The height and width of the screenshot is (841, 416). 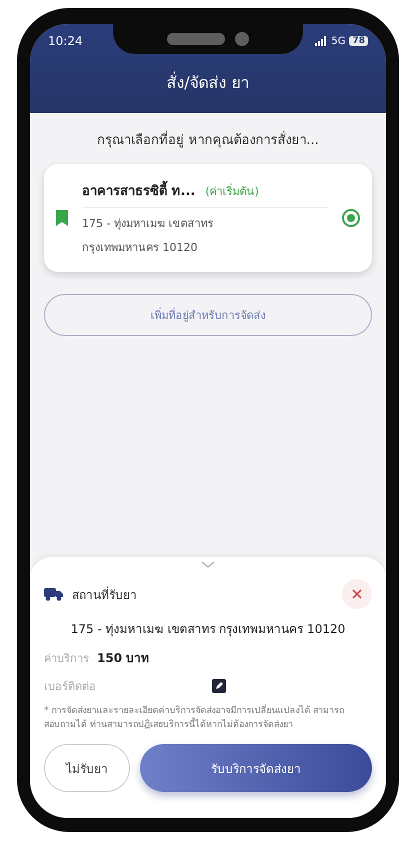 I want to click on close-icon, so click(x=357, y=594).